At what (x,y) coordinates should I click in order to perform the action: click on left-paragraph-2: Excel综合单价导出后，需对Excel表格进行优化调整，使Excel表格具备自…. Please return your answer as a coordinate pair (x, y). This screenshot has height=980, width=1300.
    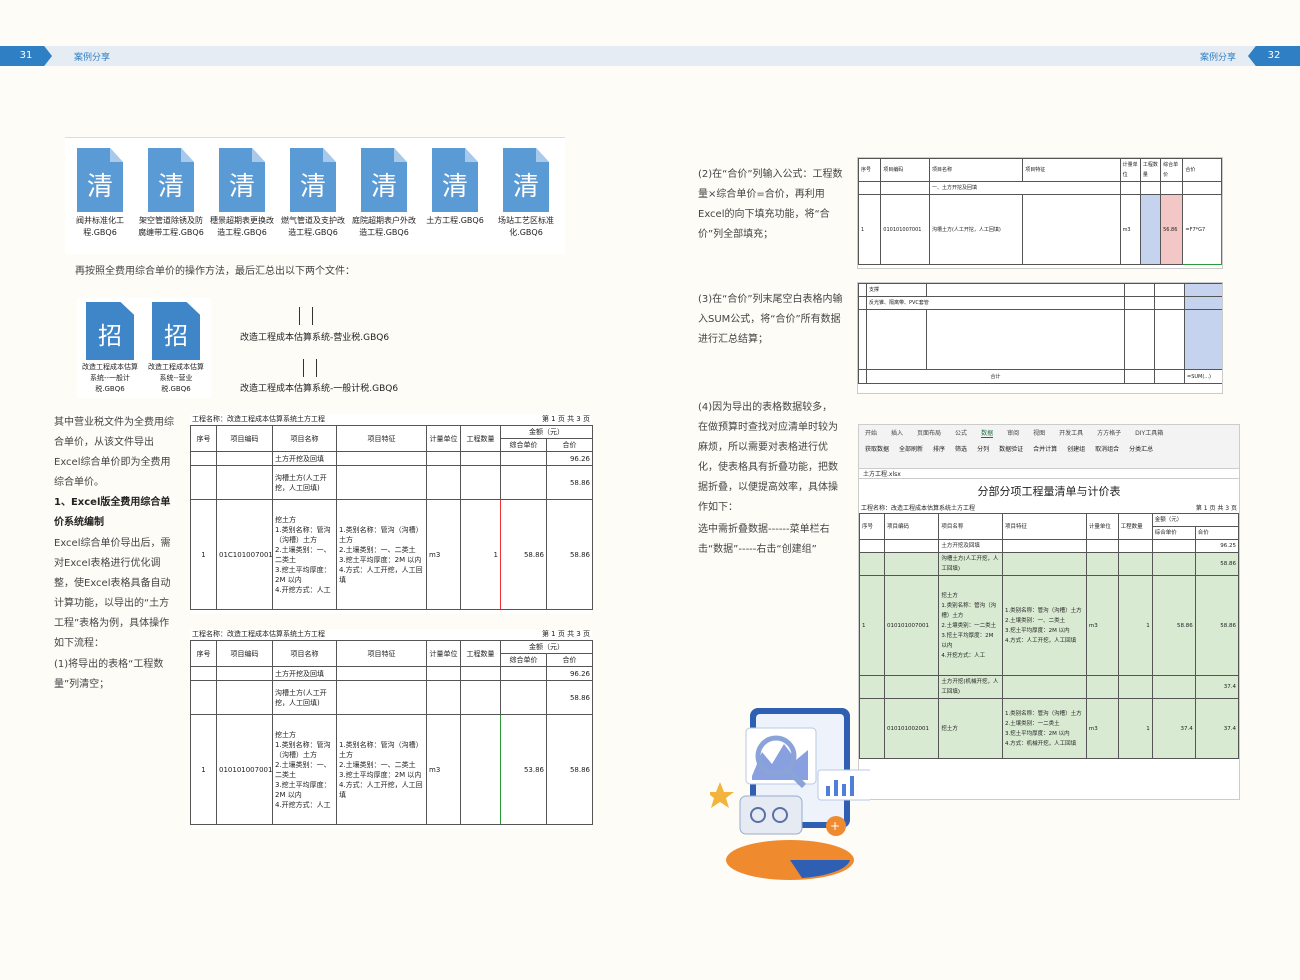
    Looking at the image, I should click on (112, 593).